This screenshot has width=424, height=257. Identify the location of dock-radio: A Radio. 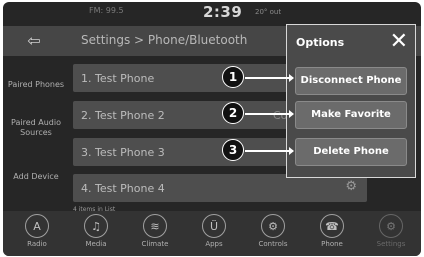
(37, 231).